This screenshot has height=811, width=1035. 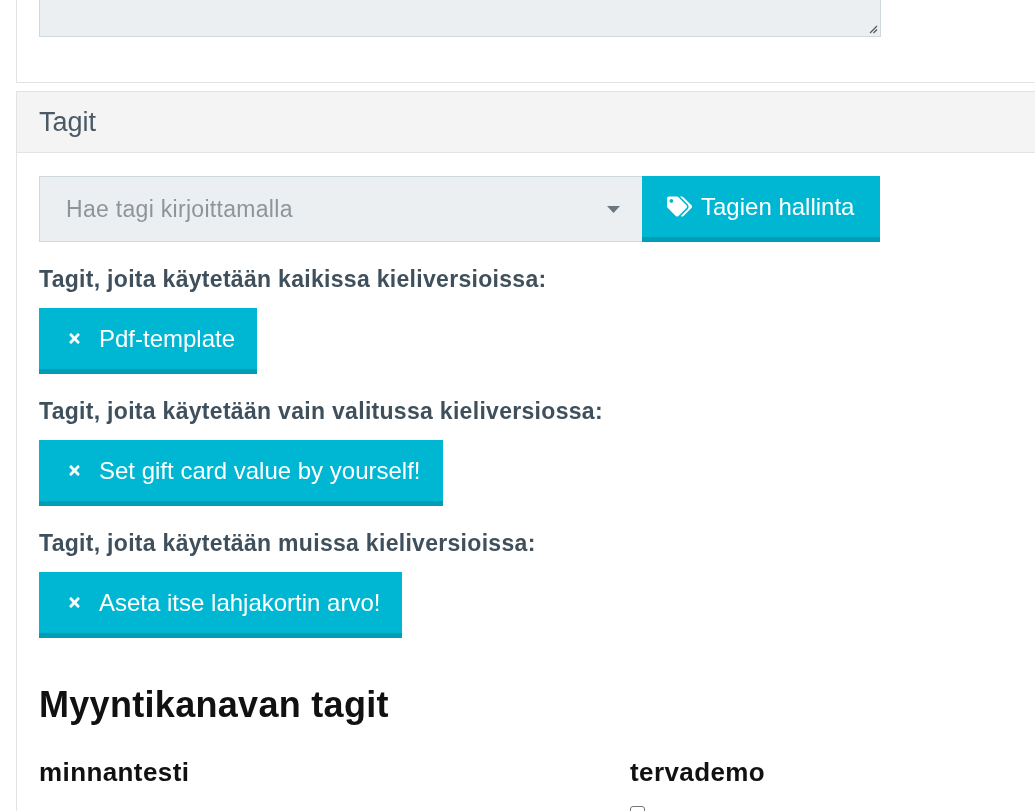 What do you see at coordinates (287, 543) in the screenshot?
I see `tag-group-label: Tagit, joita käytetään muissa kieliversioissa:` at bounding box center [287, 543].